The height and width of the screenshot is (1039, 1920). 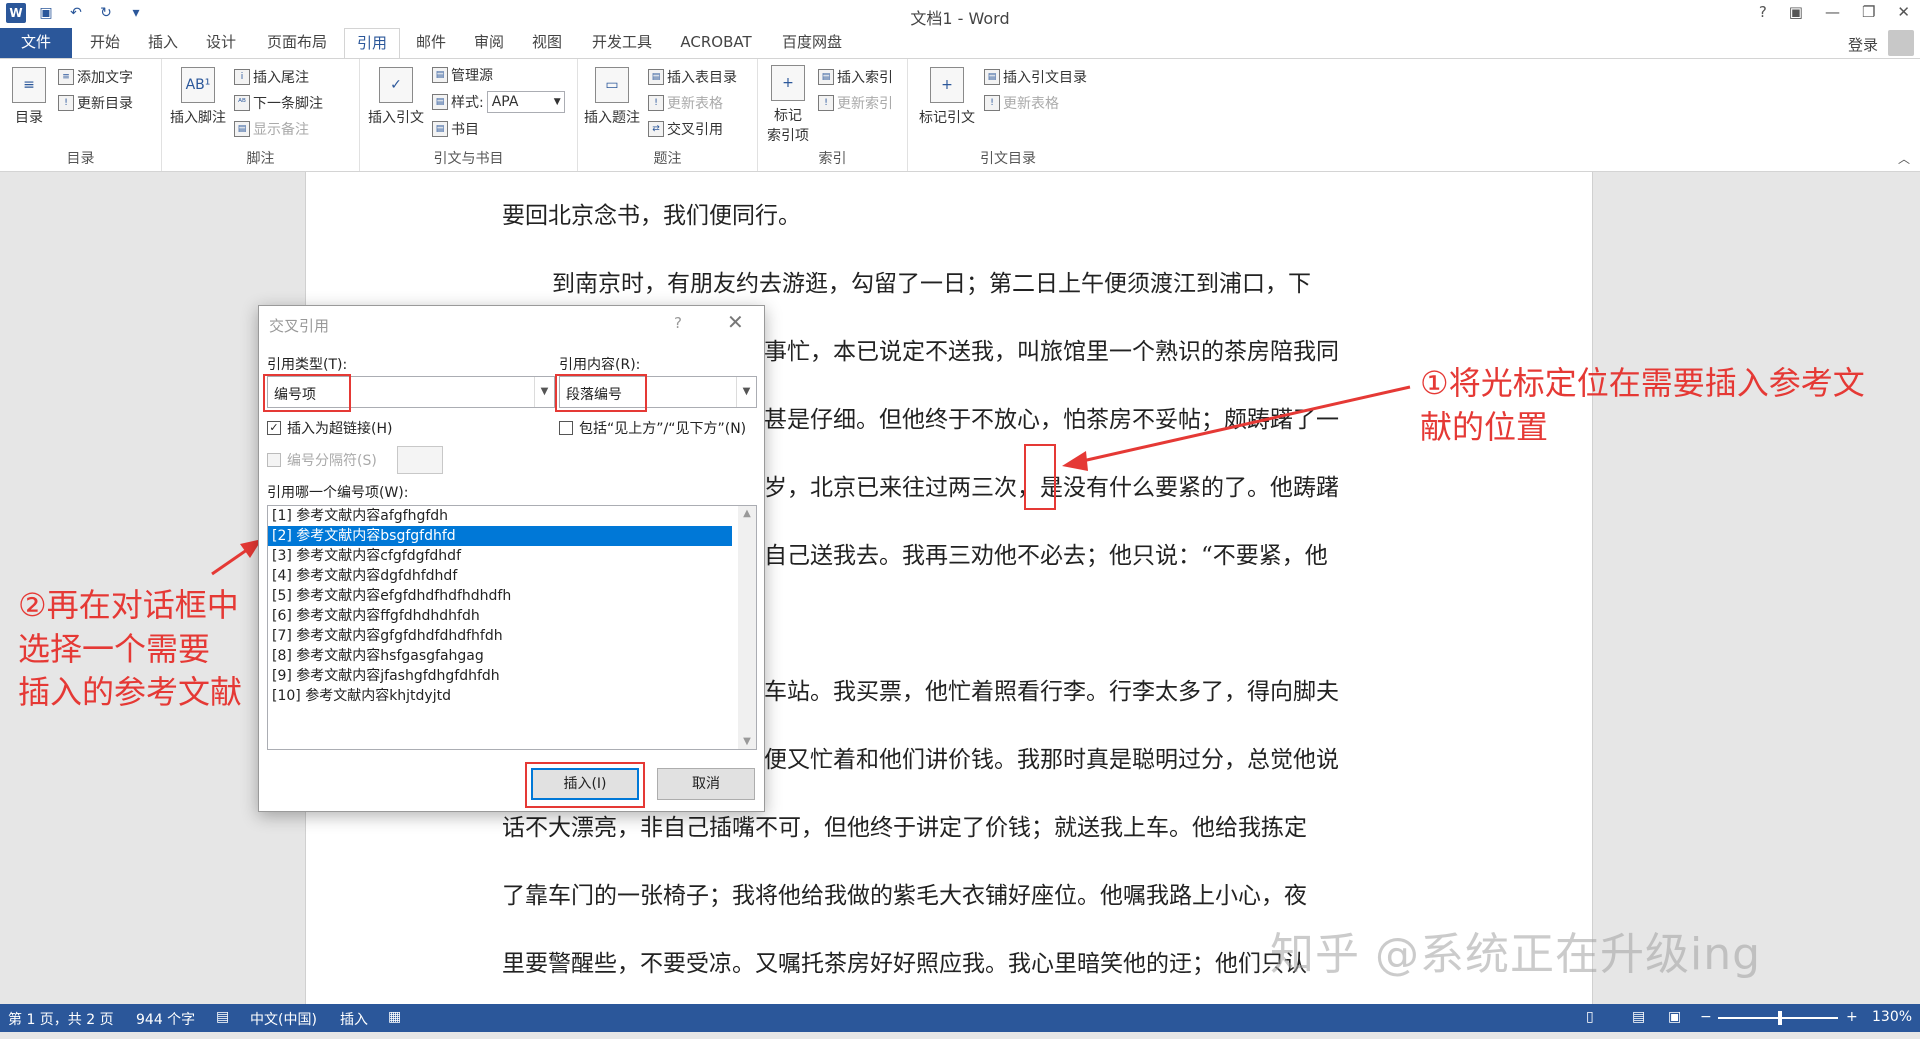 I want to click on zoom-out-icon: −, so click(x=1706, y=1017).